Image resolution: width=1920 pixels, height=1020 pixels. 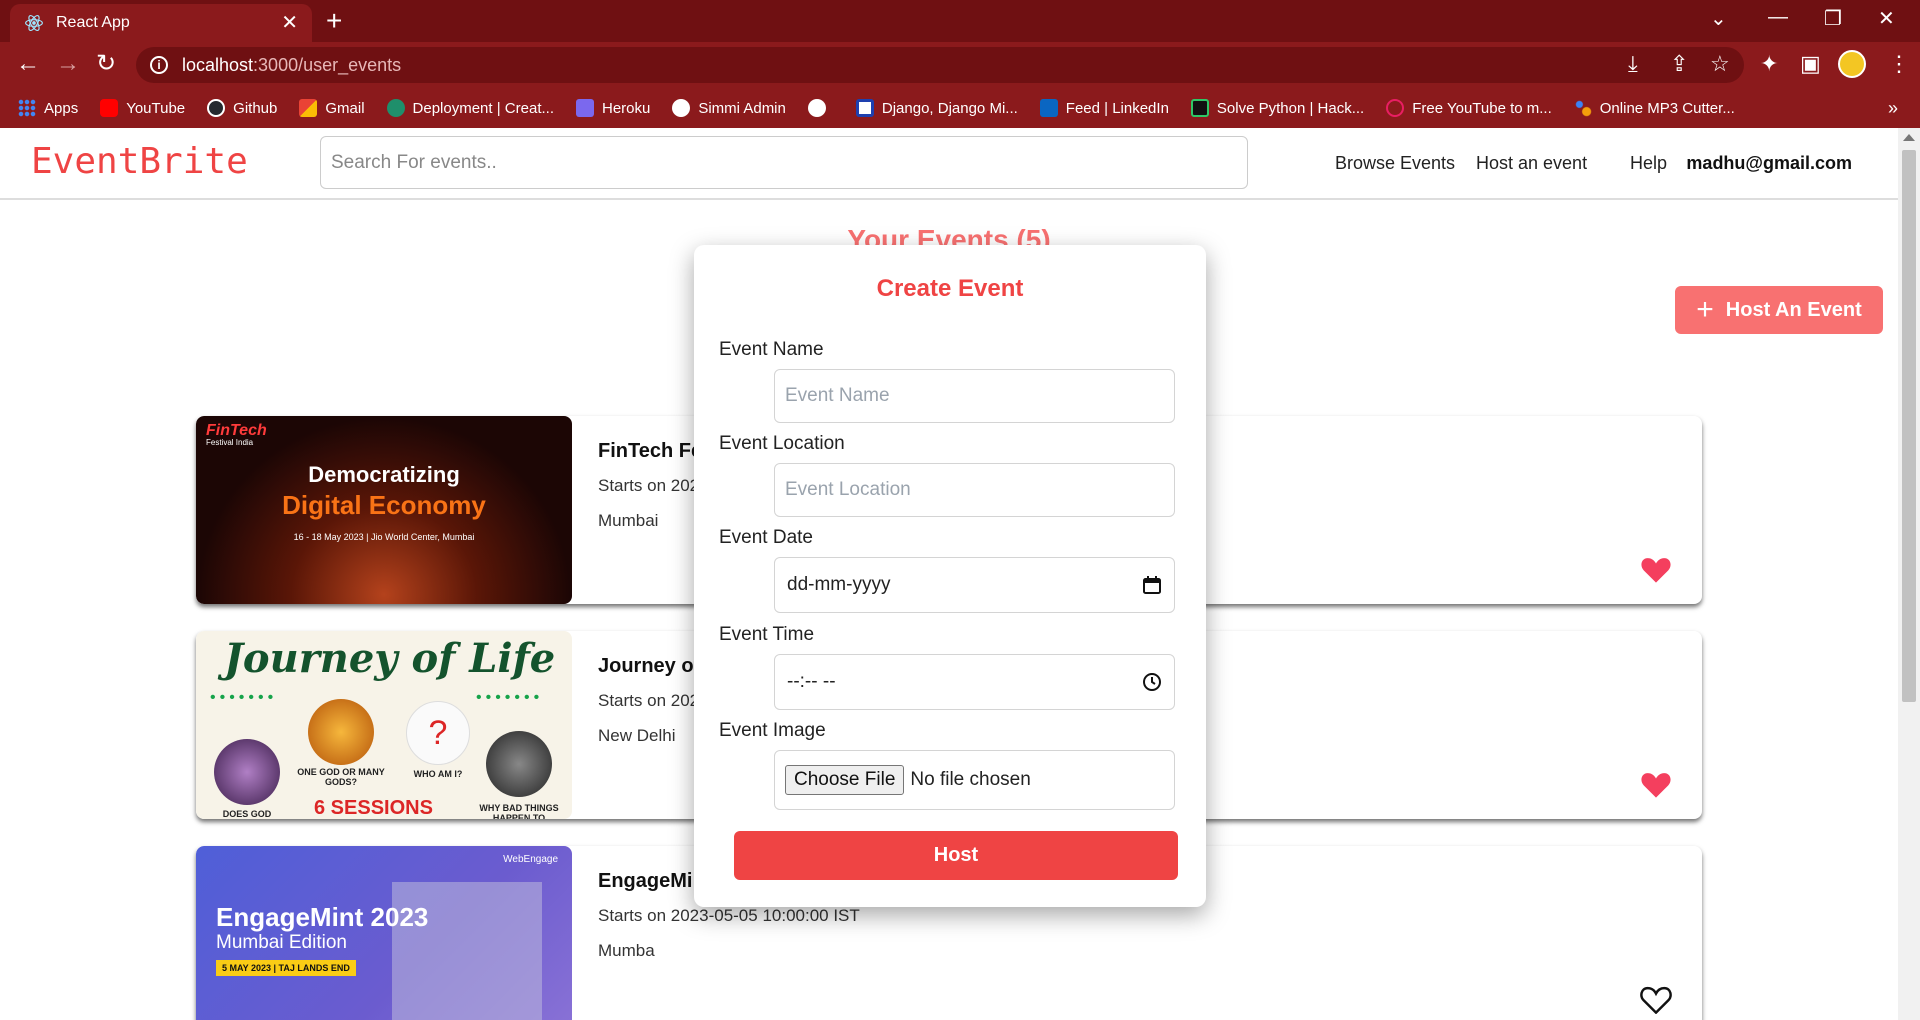 What do you see at coordinates (1769, 64) in the screenshot?
I see `extensions-icon: ✦` at bounding box center [1769, 64].